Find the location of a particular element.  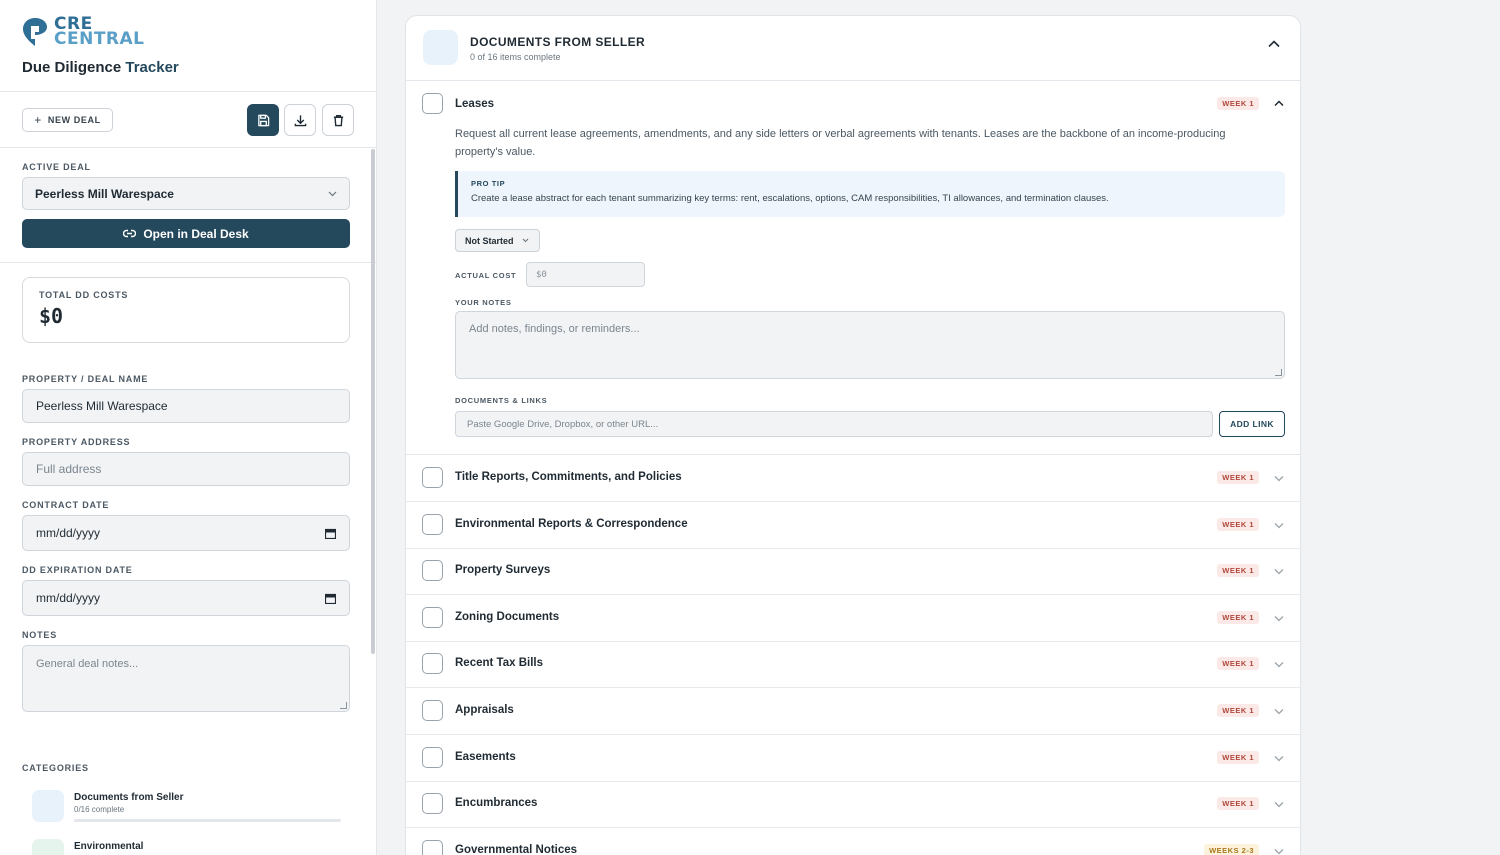

documents-links-label: DOCUMENTS & LINKS is located at coordinates (501, 400).